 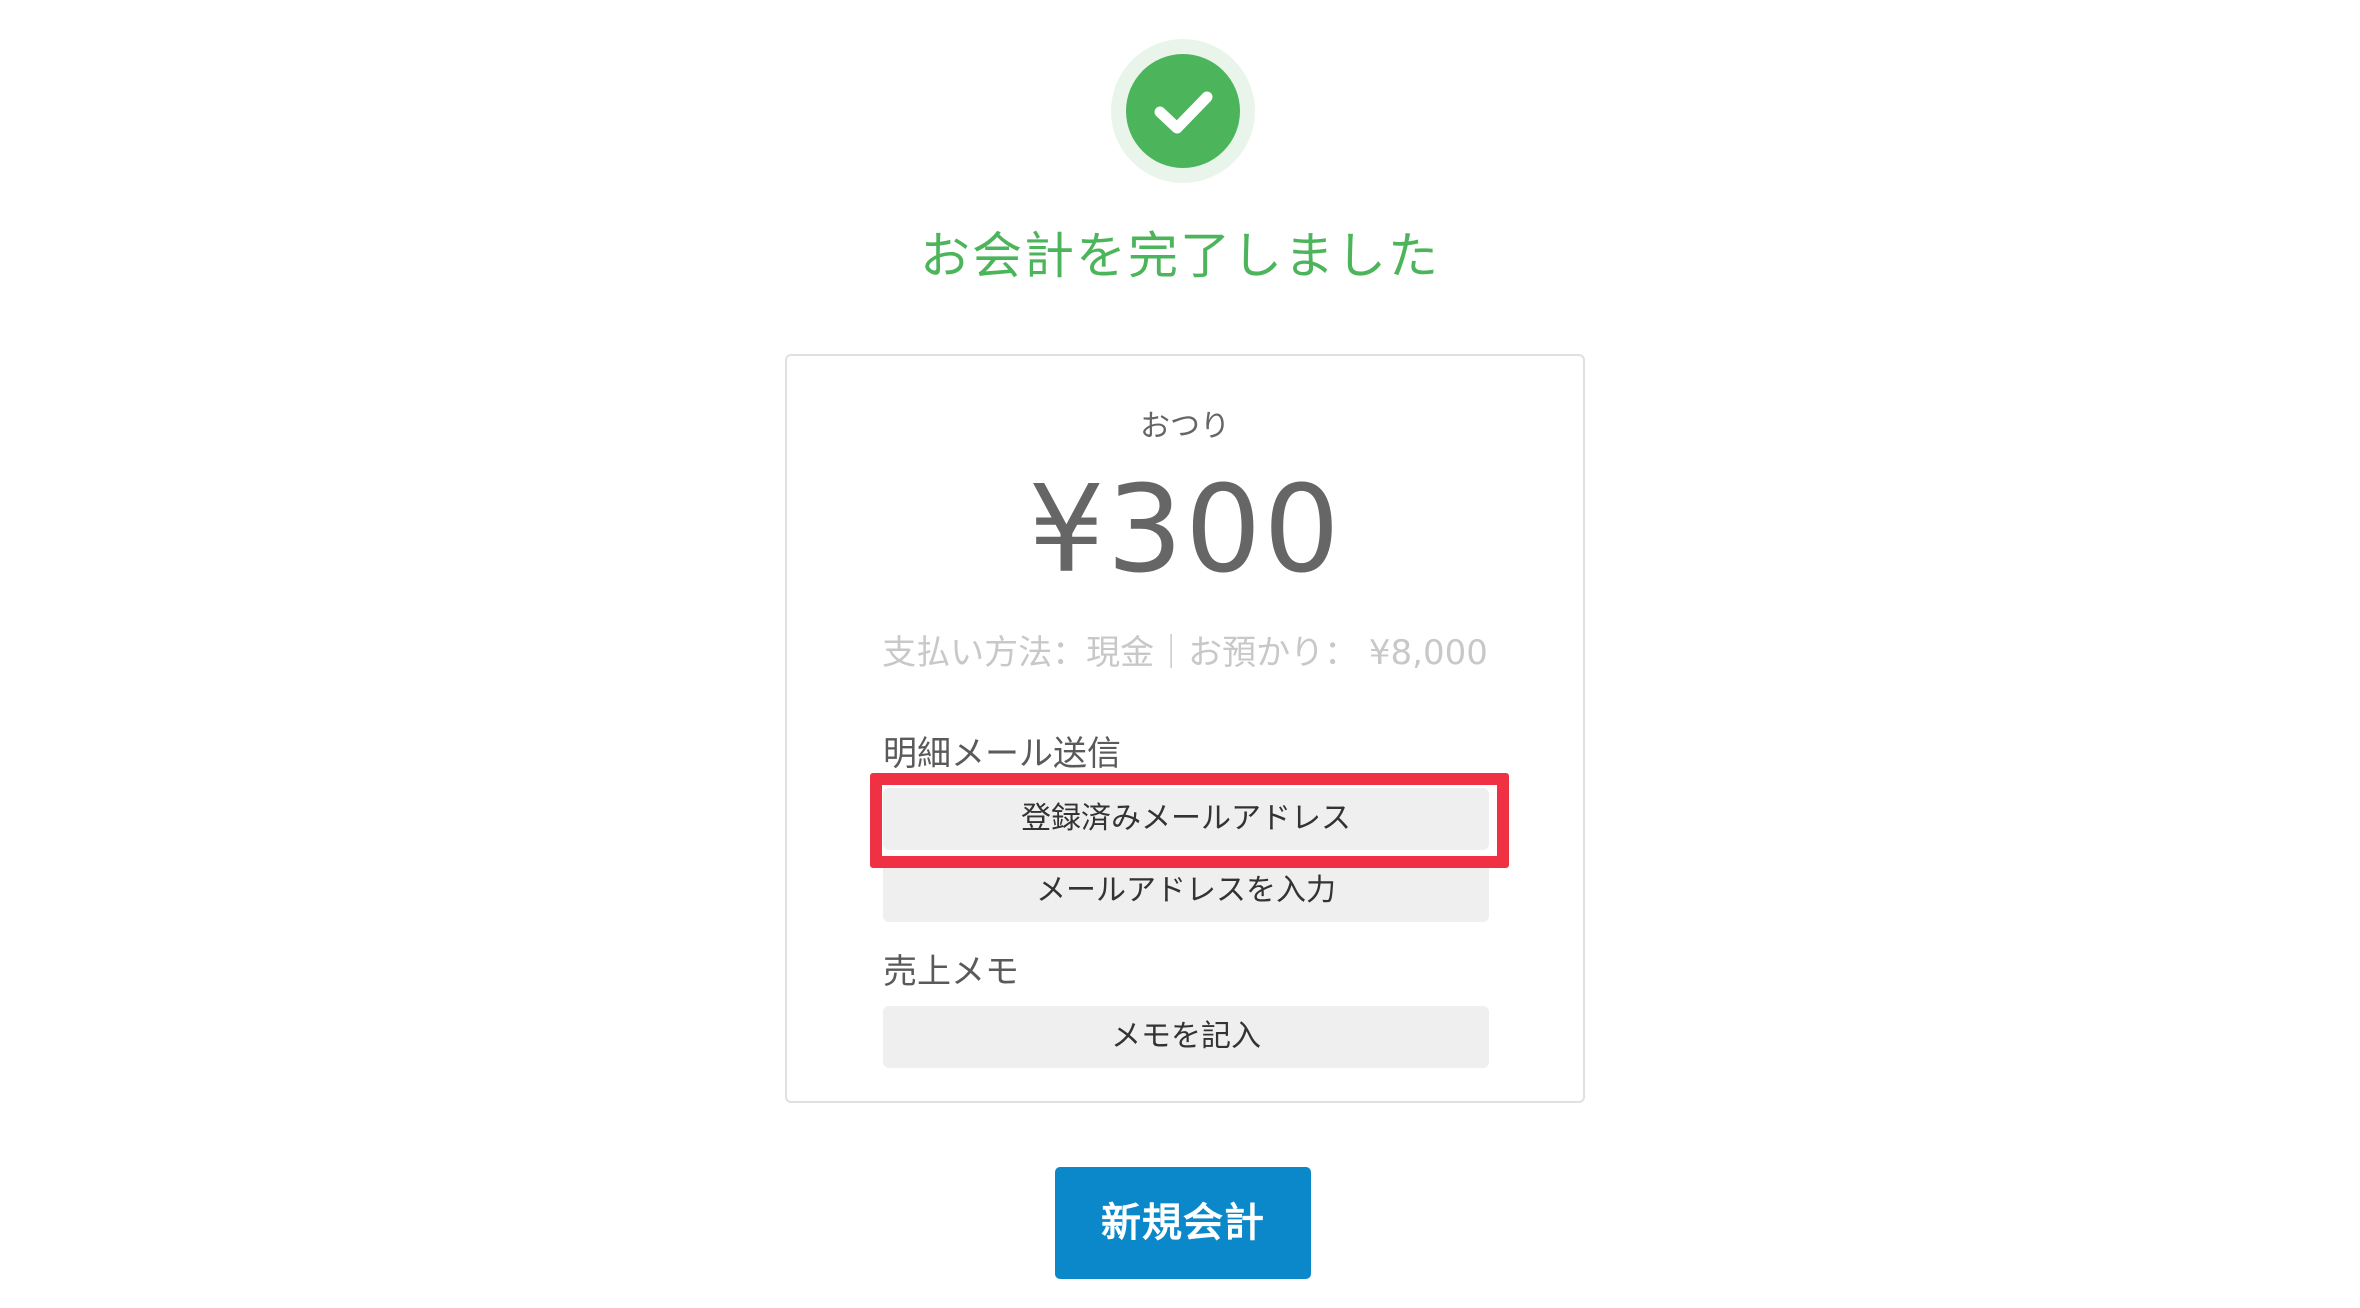 I want to click on registered-email-button: 登録済みメールアドレス, so click(x=1186, y=819).